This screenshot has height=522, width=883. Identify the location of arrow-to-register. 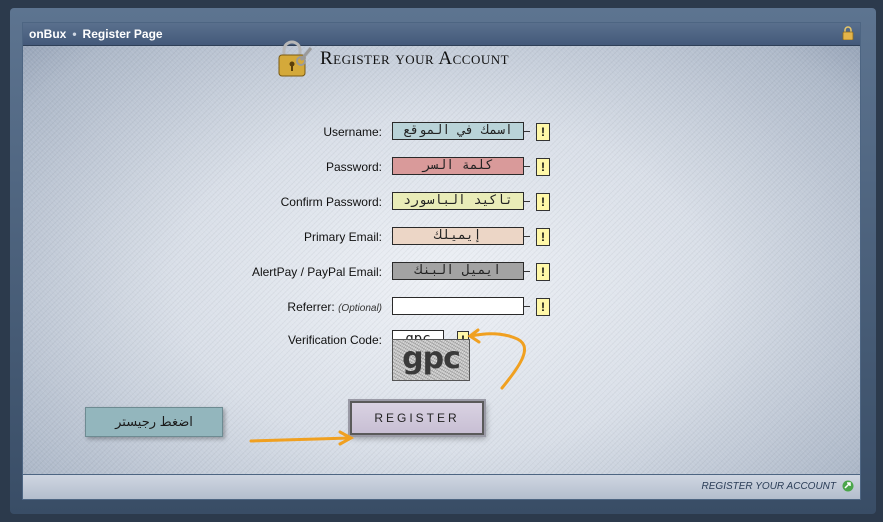
(300, 439).